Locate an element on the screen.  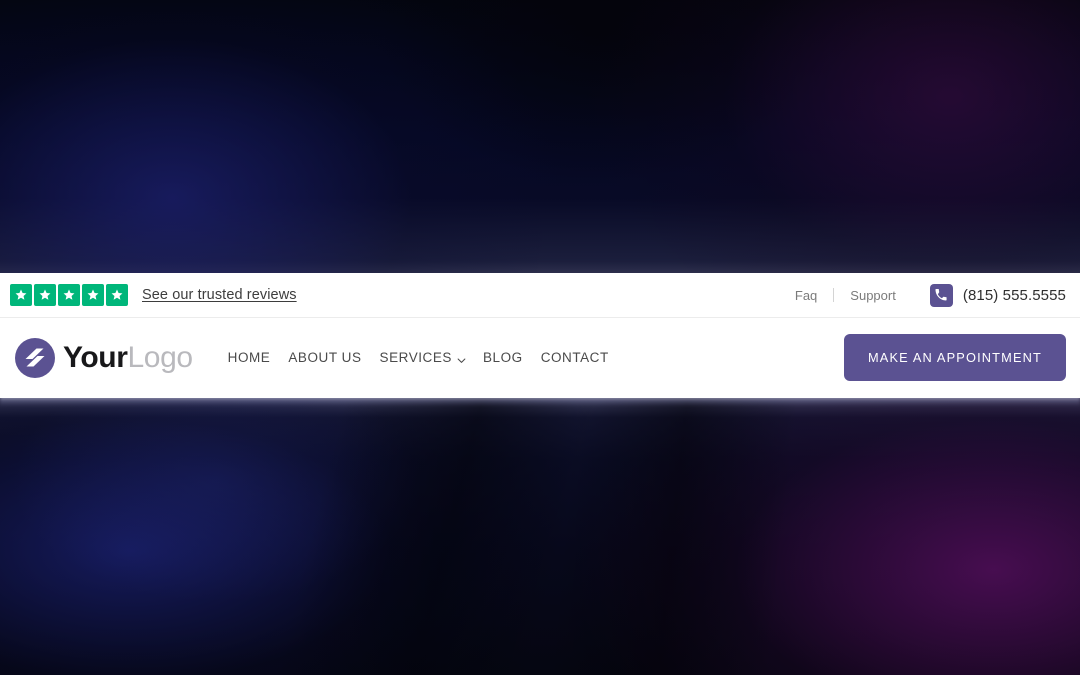
phone-block: (815) 555.5555 is located at coordinates (997, 295).